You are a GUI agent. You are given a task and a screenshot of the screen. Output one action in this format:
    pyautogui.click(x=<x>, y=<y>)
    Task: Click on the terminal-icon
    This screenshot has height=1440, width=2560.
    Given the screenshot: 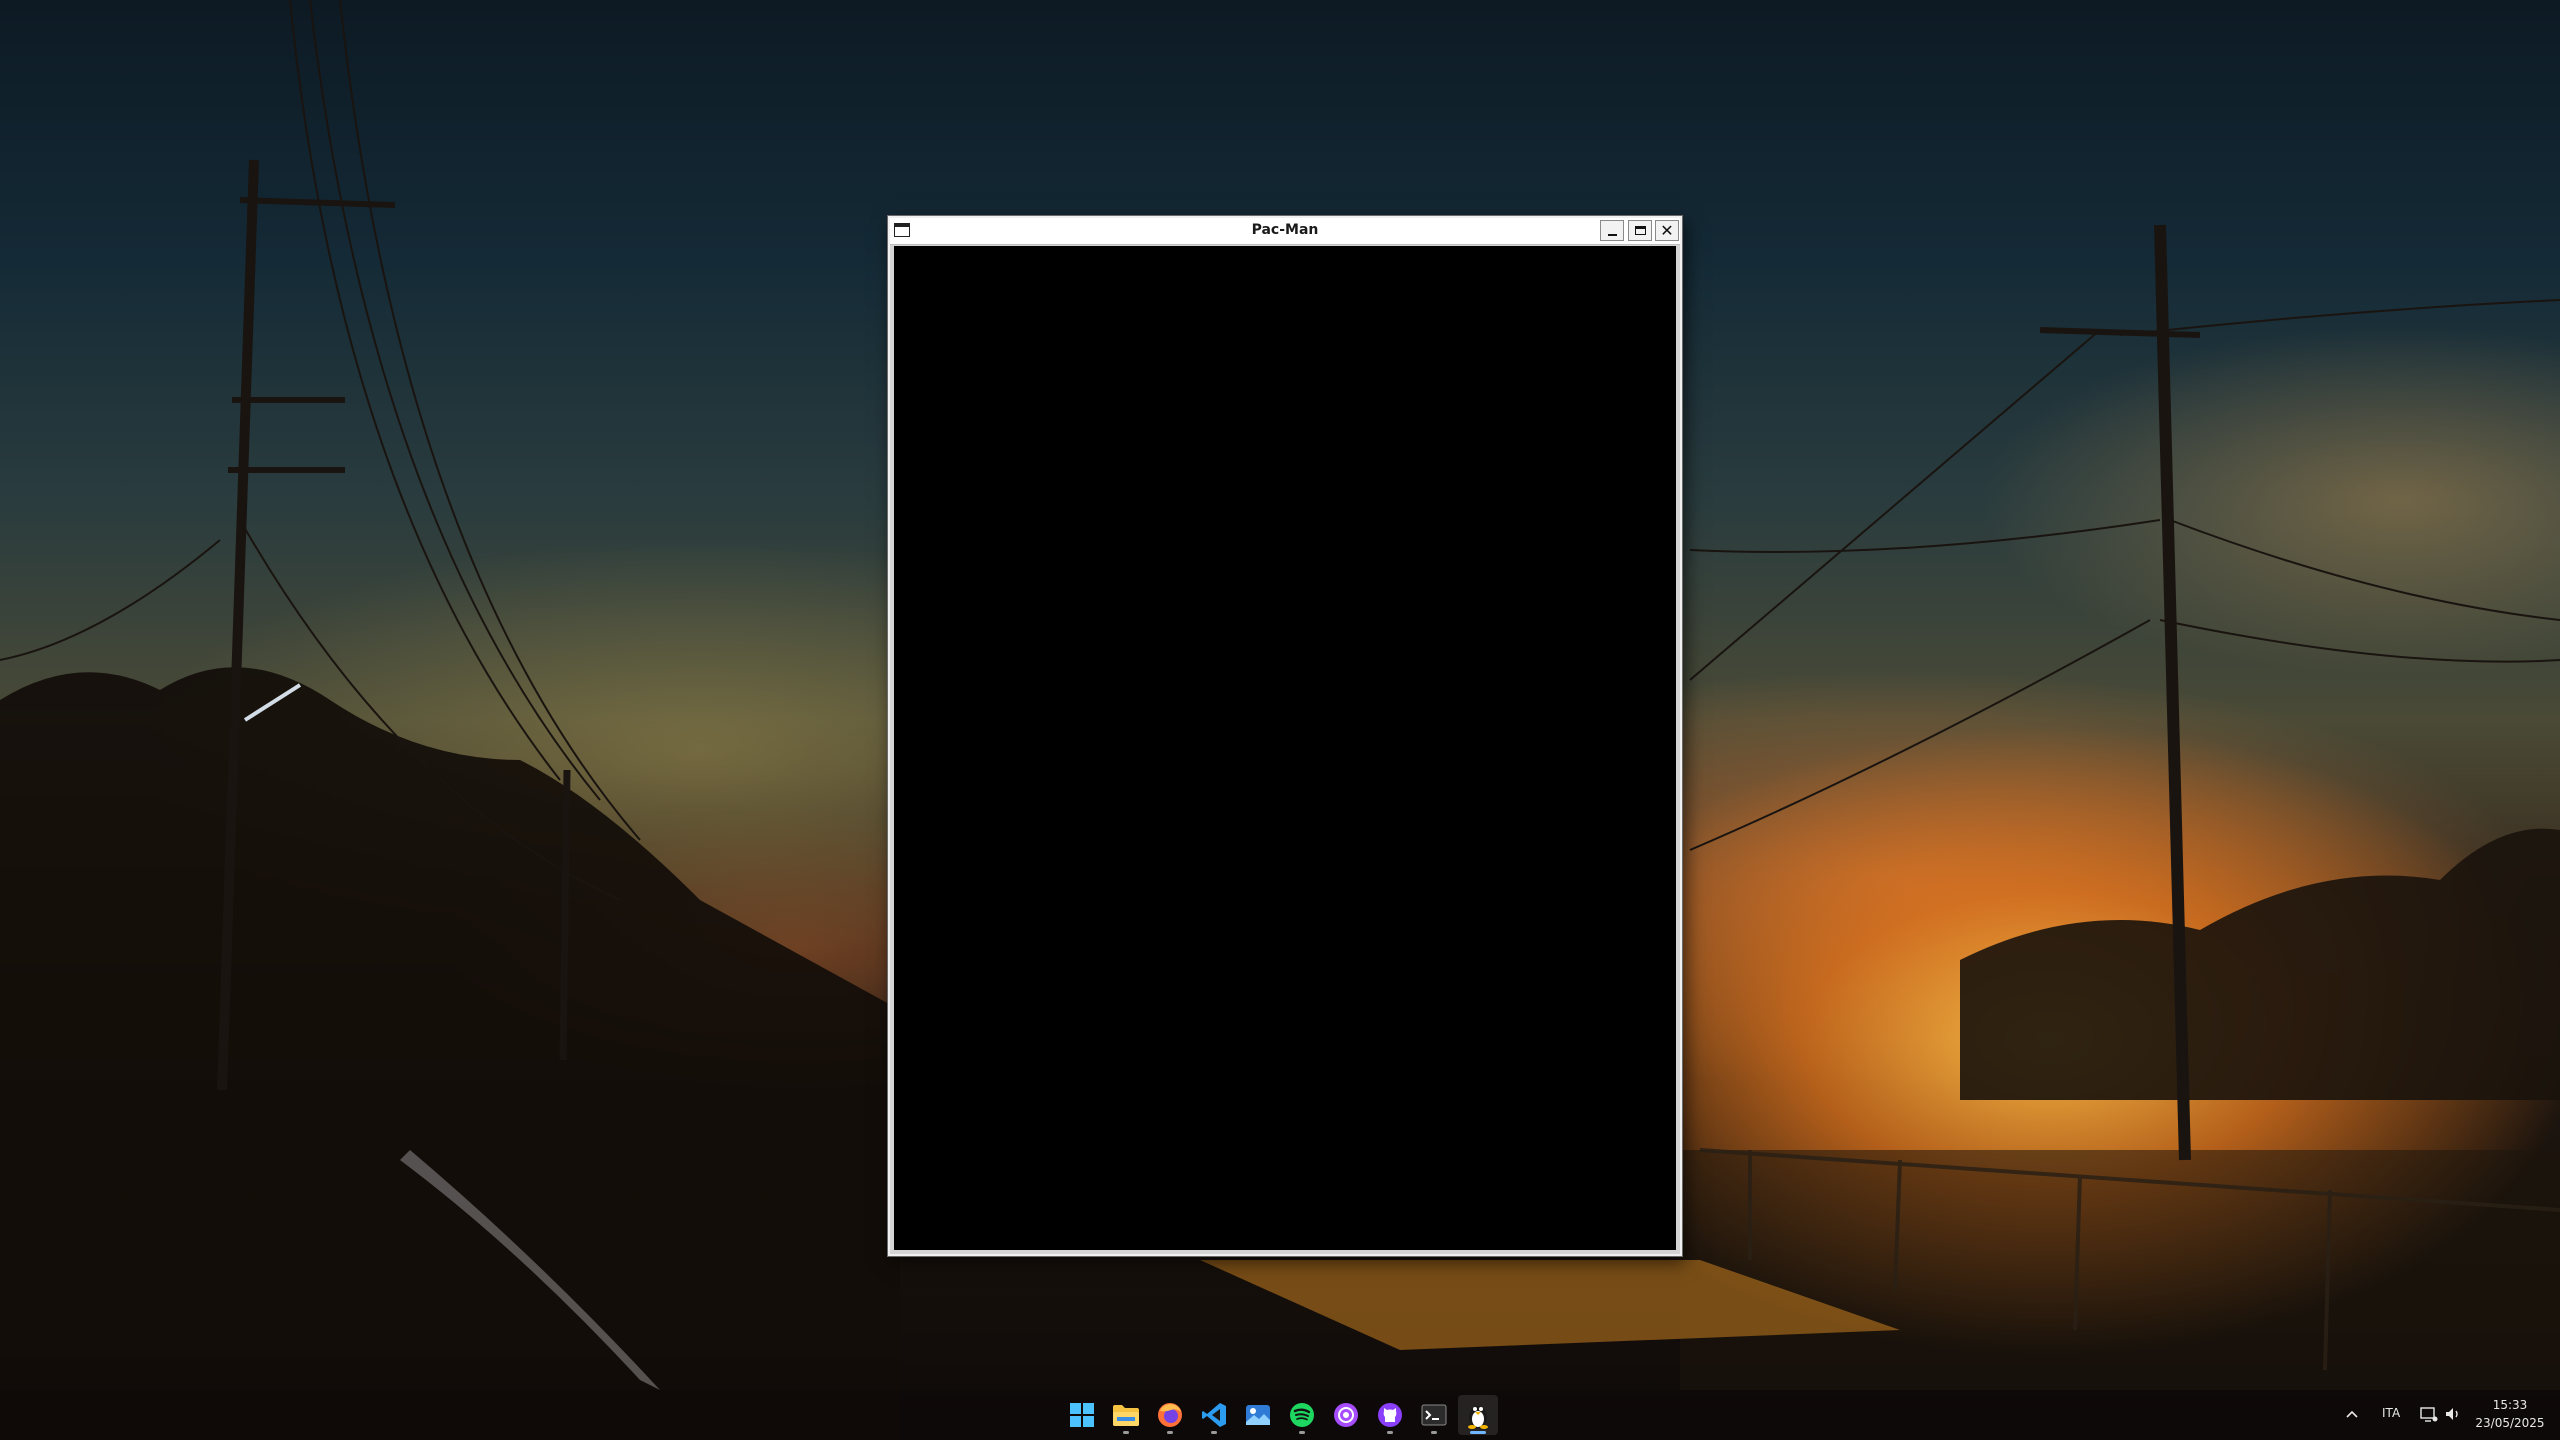 What is the action you would take?
    pyautogui.click(x=1434, y=1415)
    